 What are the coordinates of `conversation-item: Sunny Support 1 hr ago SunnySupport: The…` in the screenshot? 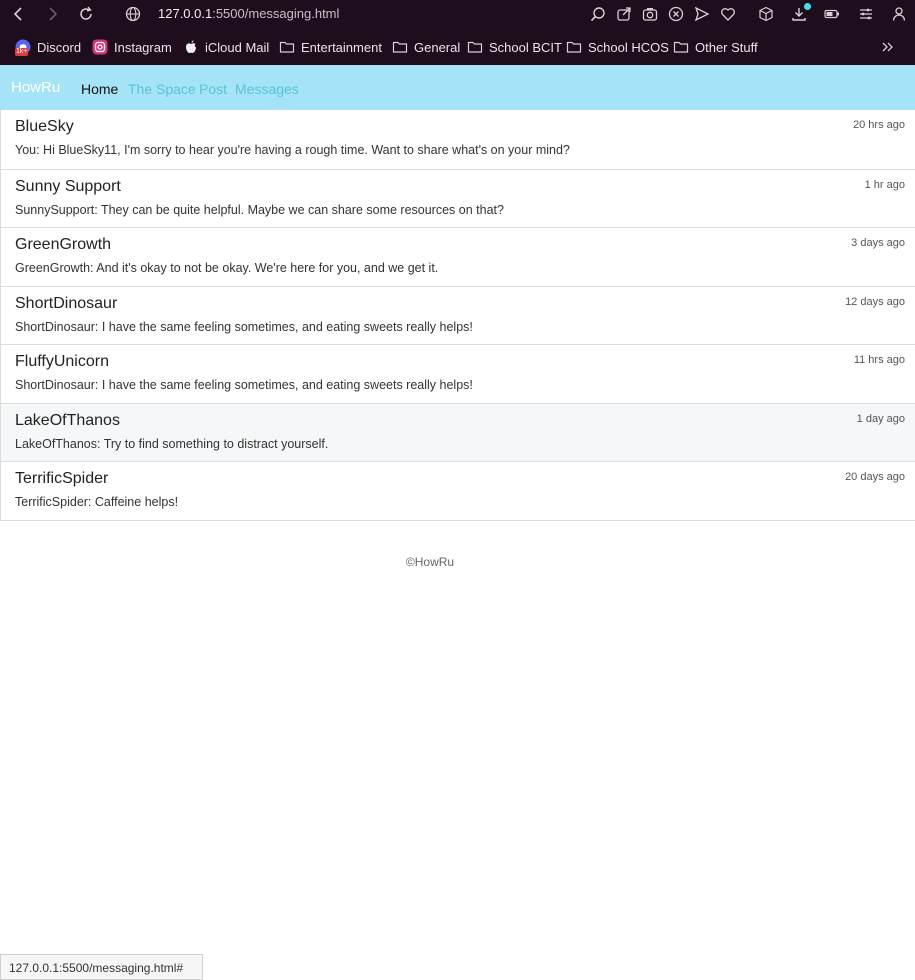 It's located at (458, 197).